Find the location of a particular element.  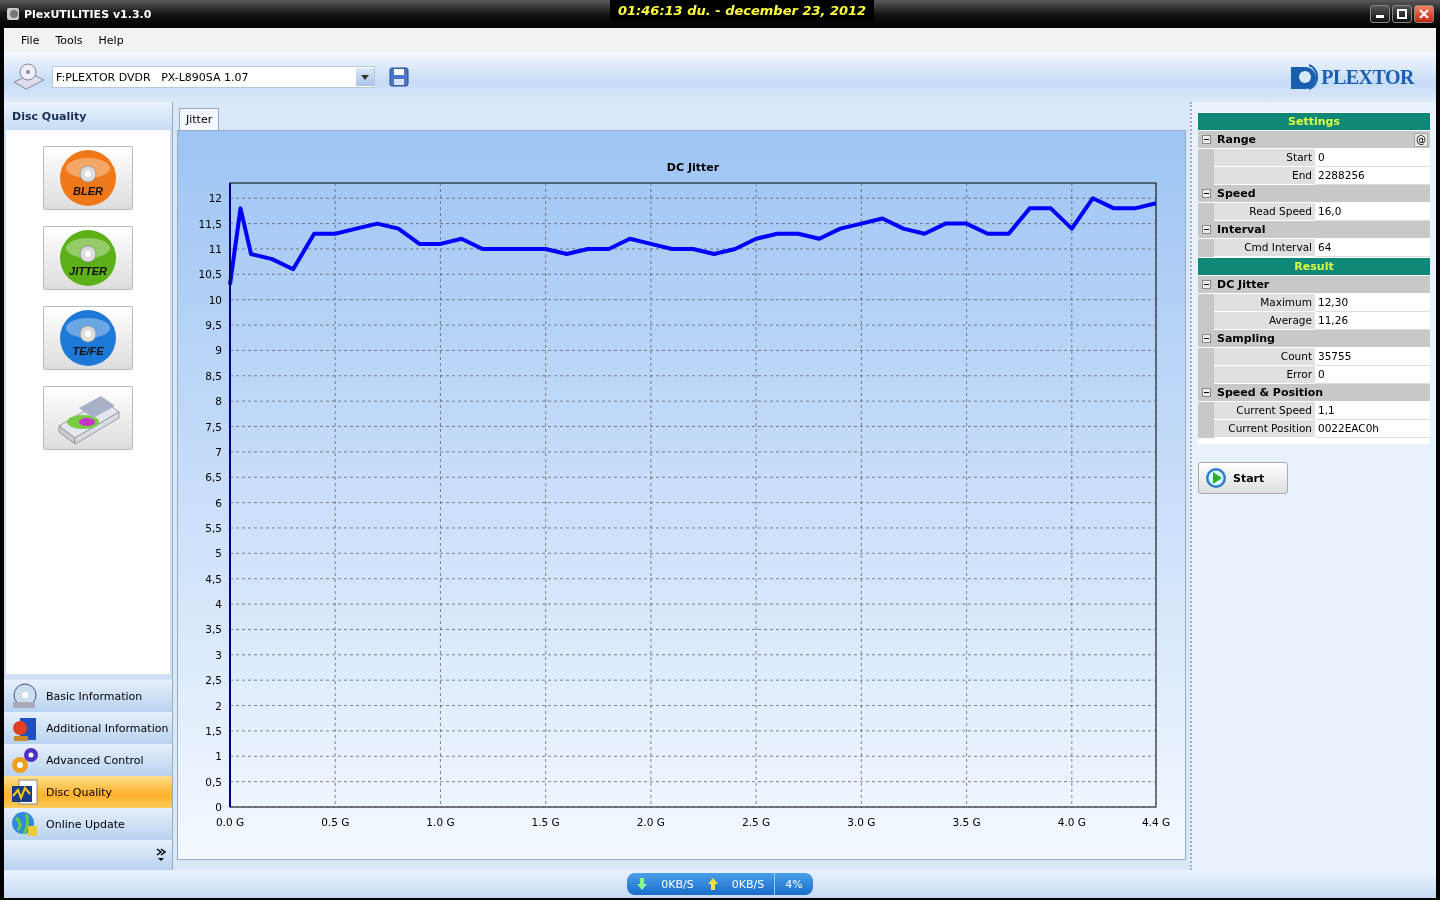

x-tick-label: 1.5 G is located at coordinates (545, 822).